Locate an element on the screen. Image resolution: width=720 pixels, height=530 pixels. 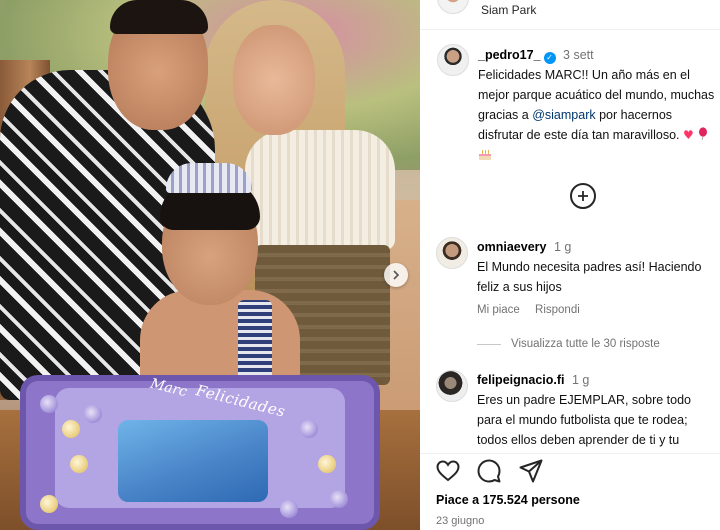
view-replies-link: Visualizza tutte le 30 risposte is located at coordinates (568, 344).